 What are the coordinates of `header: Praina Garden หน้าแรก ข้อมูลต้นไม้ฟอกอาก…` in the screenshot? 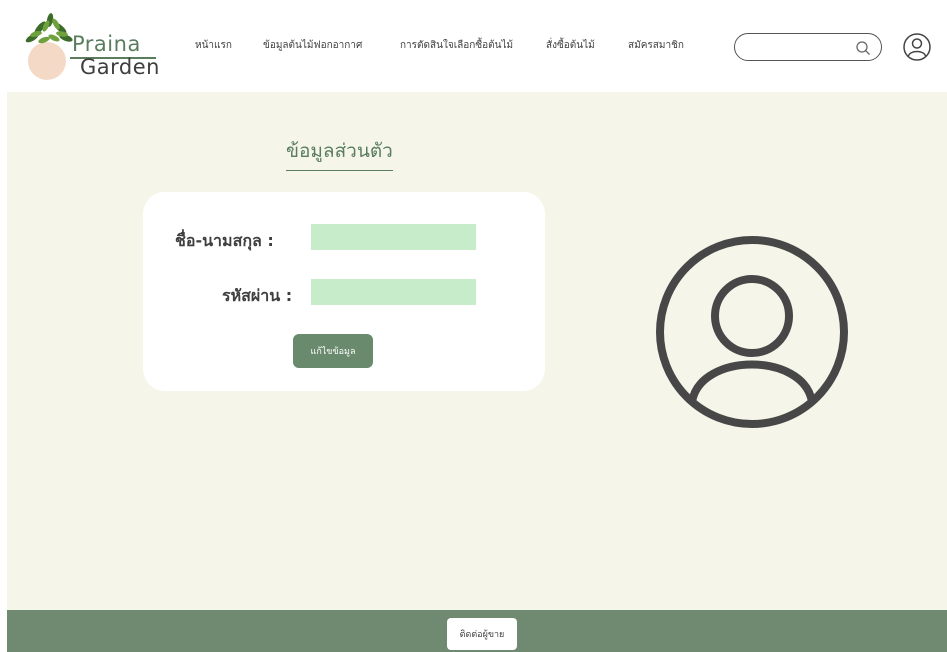 It's located at (473, 46).